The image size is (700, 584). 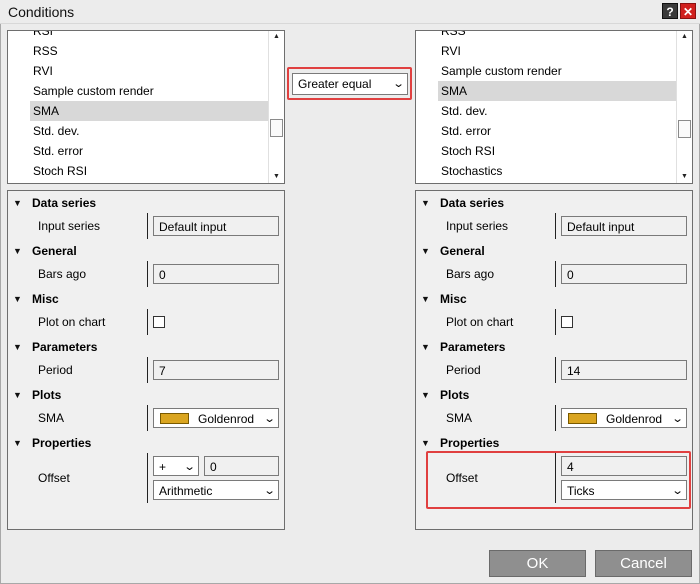 What do you see at coordinates (684, 107) in the screenshot?
I see `right-list-scrollbar: ▲ ▼` at bounding box center [684, 107].